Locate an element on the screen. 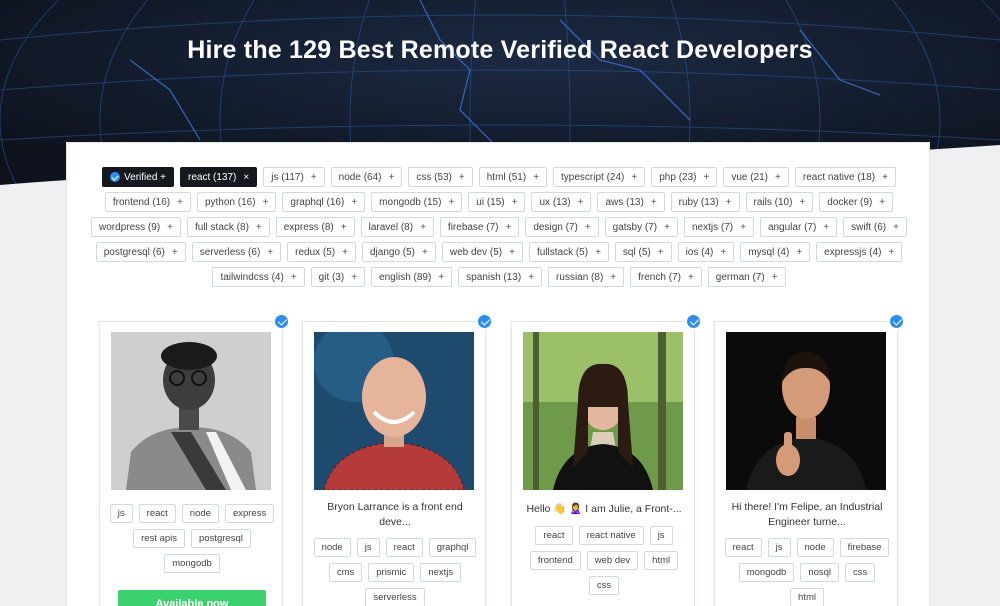 The image size is (1000, 606). filter-tag: react native (18) + is located at coordinates (845, 177).